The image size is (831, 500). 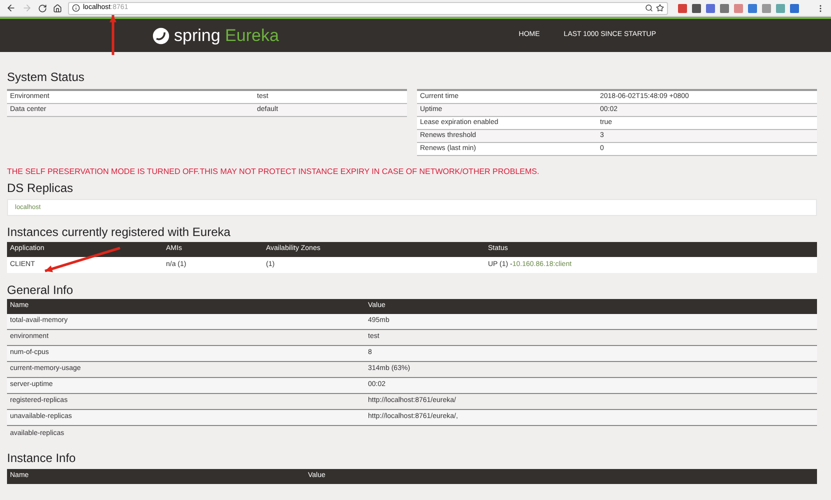 What do you see at coordinates (660, 8) in the screenshot?
I see `star-icon` at bounding box center [660, 8].